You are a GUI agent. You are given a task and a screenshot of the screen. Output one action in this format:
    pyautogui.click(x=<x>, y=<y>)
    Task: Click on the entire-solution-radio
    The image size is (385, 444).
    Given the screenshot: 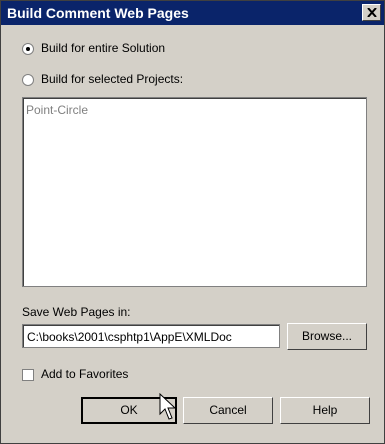 What is the action you would take?
    pyautogui.click(x=28, y=49)
    